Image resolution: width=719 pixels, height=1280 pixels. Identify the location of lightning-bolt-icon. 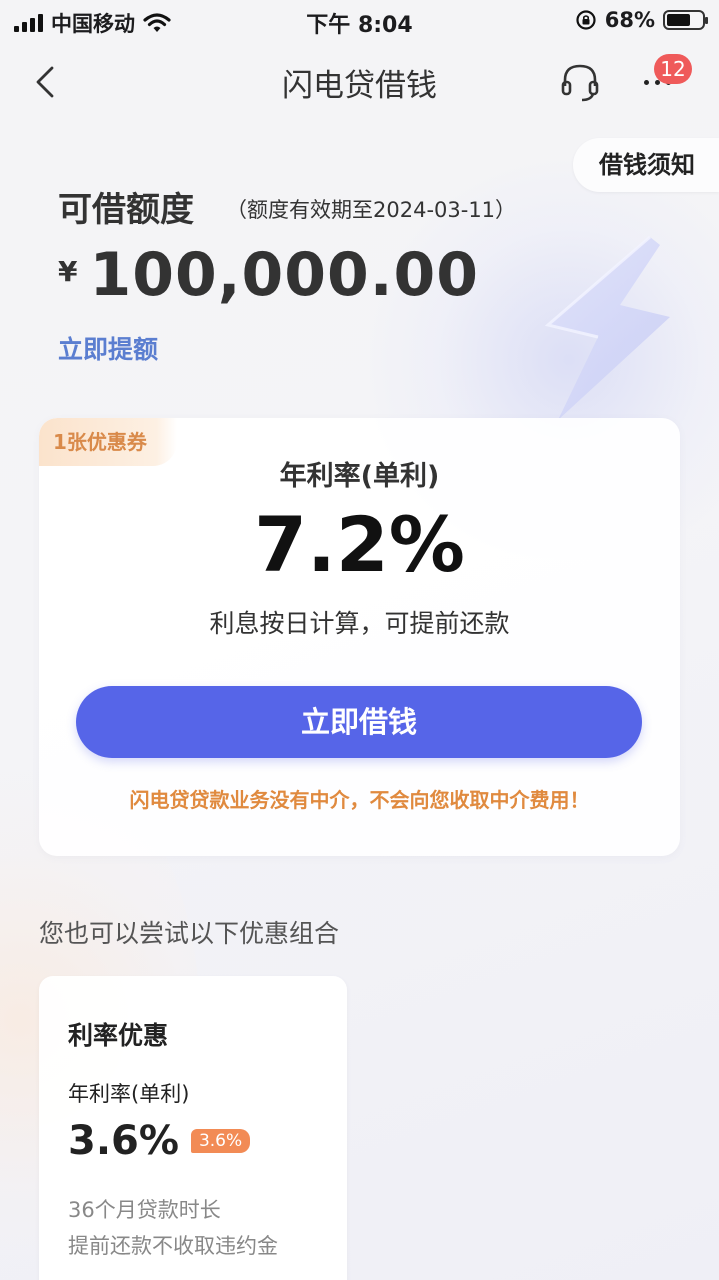
(607, 327).